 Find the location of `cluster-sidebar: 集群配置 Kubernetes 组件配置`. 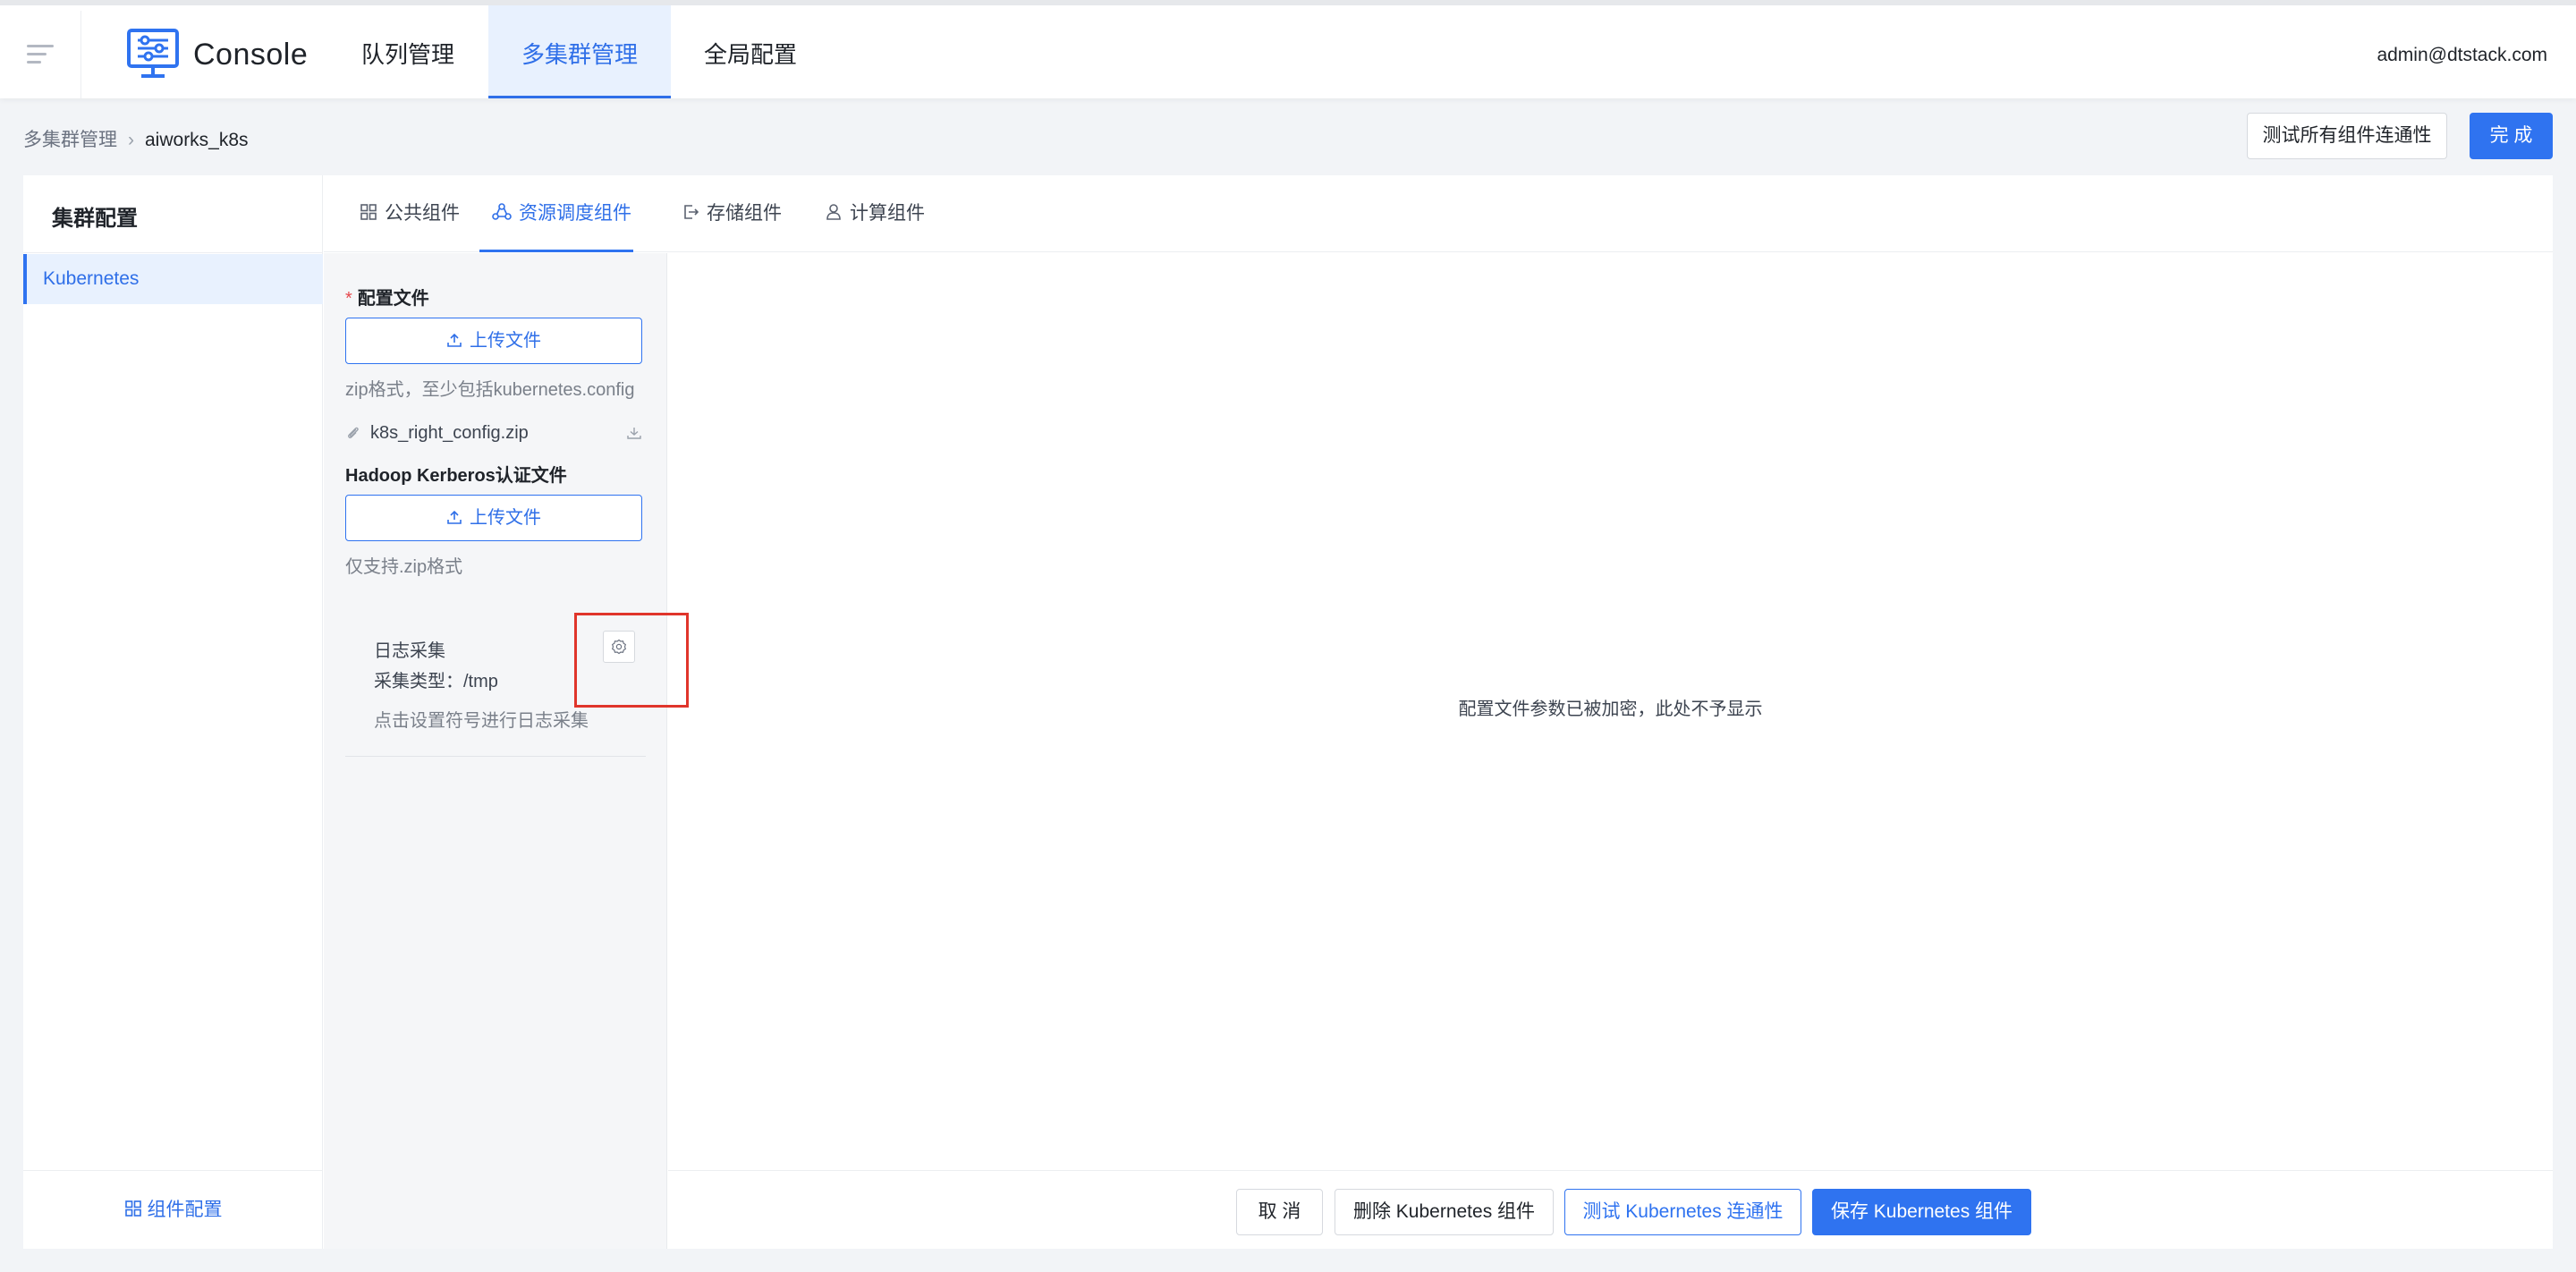

cluster-sidebar: 集群配置 Kubernetes 组件配置 is located at coordinates (173, 712).